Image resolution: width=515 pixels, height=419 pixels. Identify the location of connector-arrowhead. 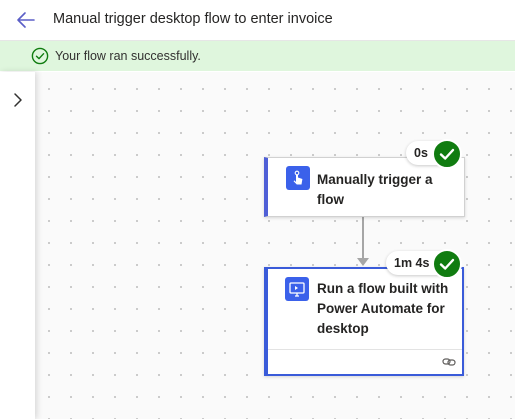
(363, 262).